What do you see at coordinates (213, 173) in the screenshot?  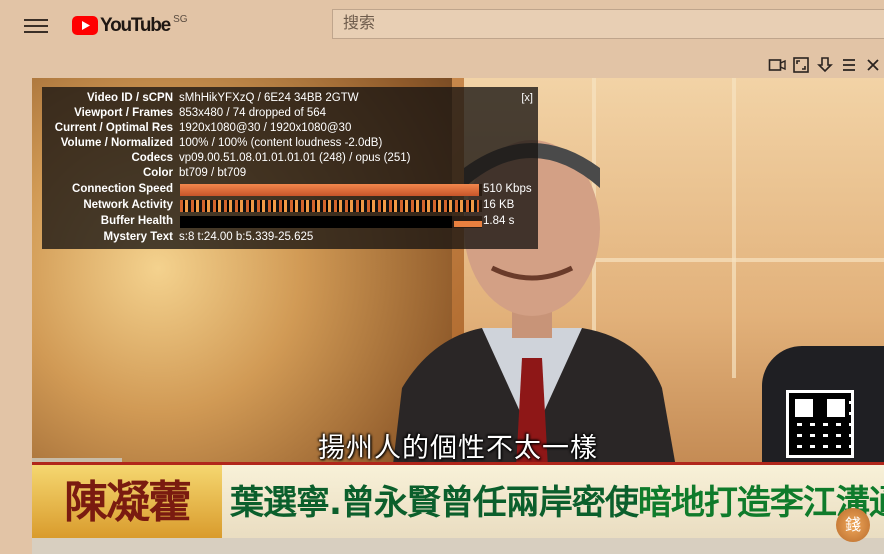 I see `stats-value: bt709 / bt709` at bounding box center [213, 173].